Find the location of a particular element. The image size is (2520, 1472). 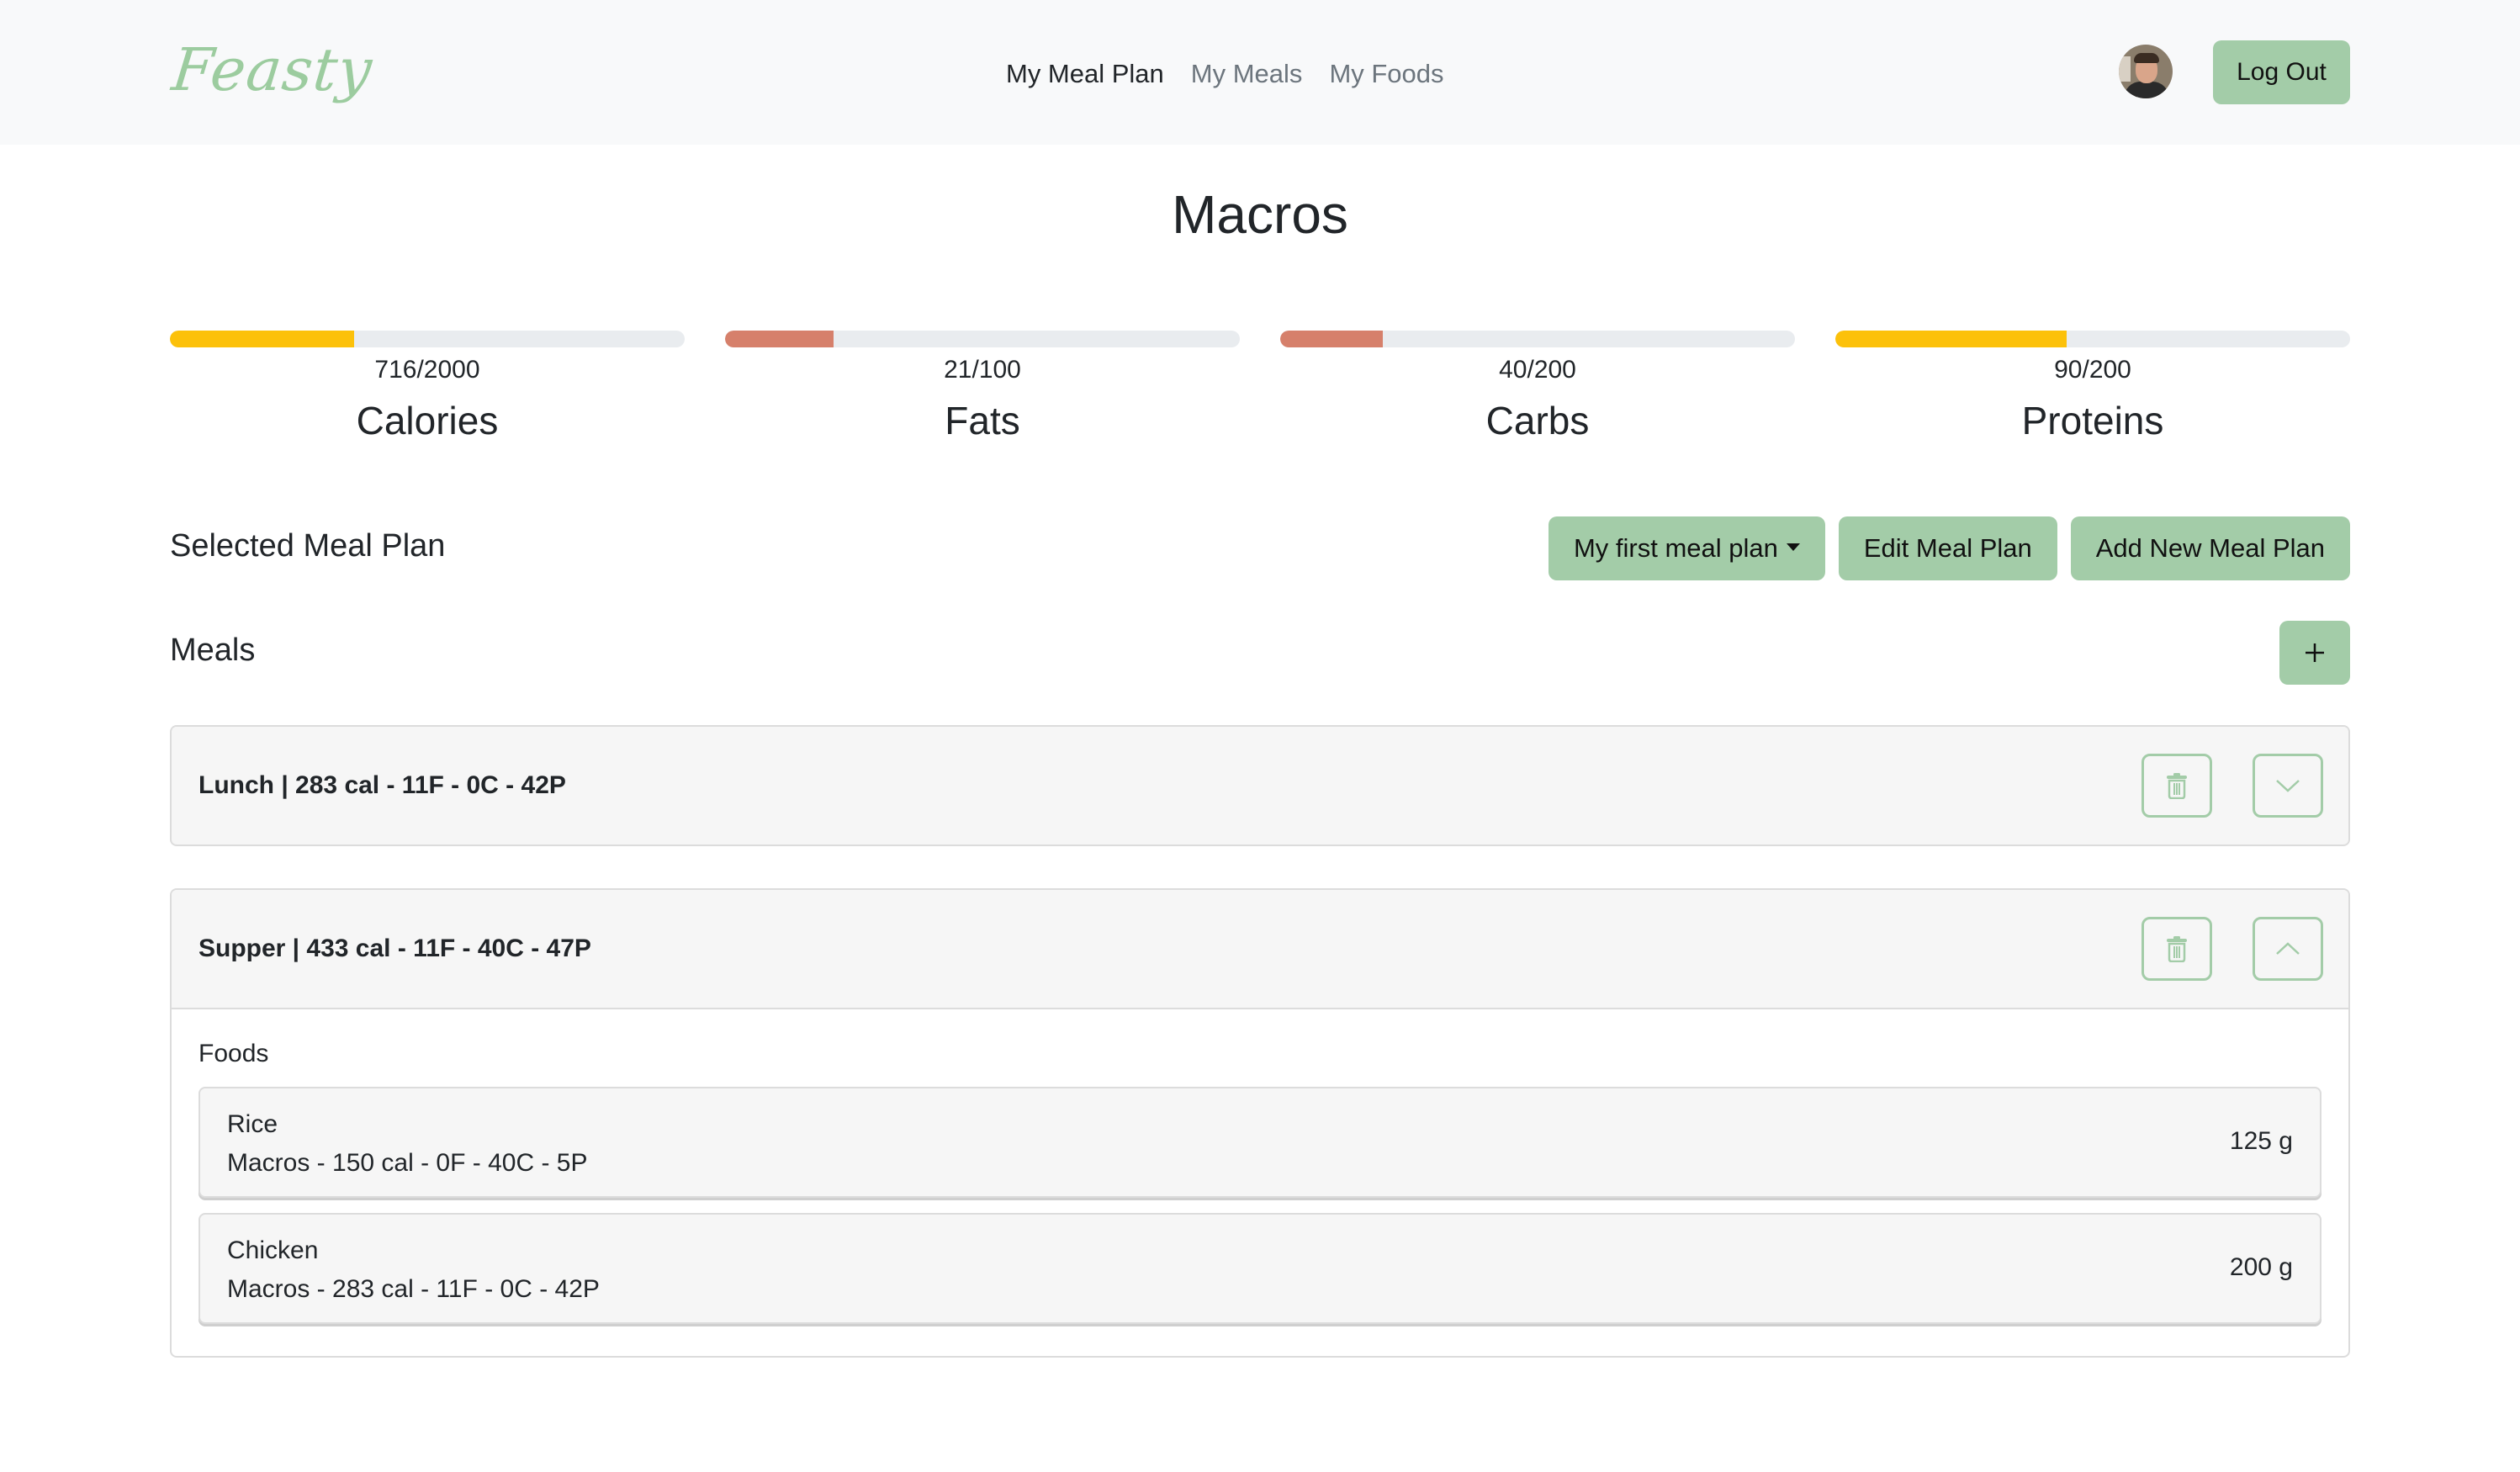

meal-header-lunch: Lunch | 283 cal - 11F - 0C - 42P is located at coordinates (1260, 786).